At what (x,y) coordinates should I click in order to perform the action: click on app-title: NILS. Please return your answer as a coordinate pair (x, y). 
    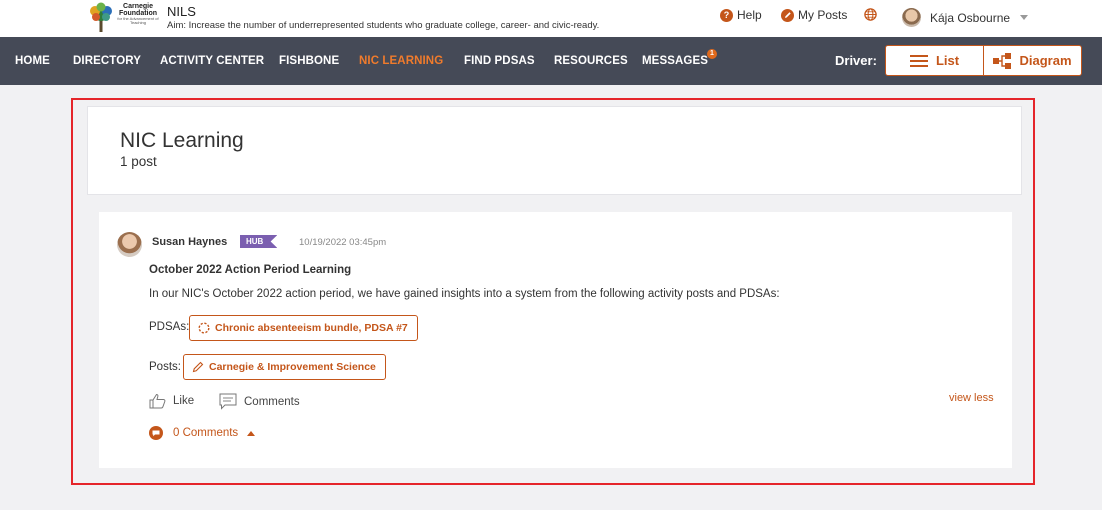
    Looking at the image, I should click on (181, 11).